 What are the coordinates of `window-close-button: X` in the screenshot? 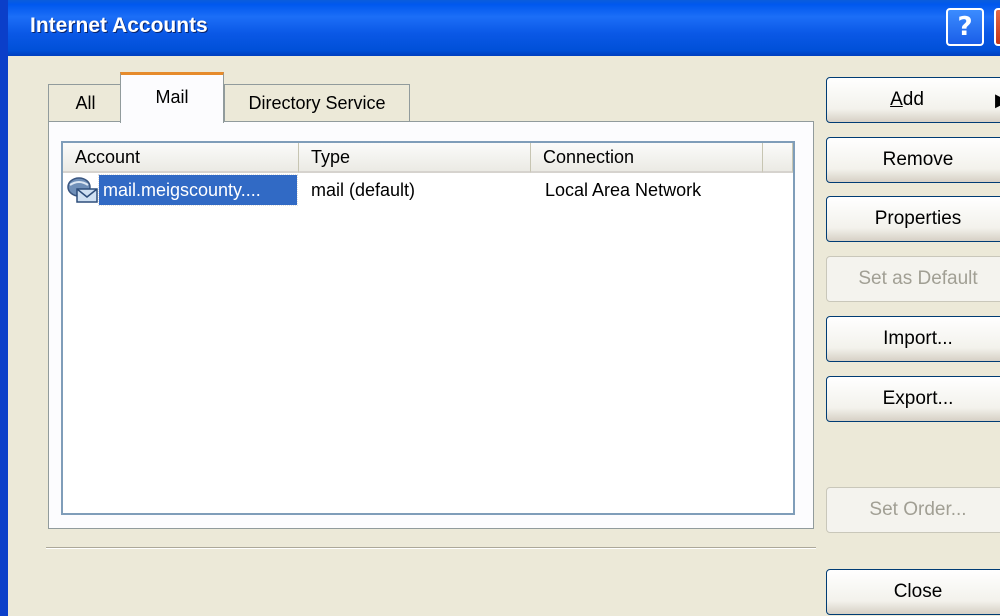 It's located at (997, 27).